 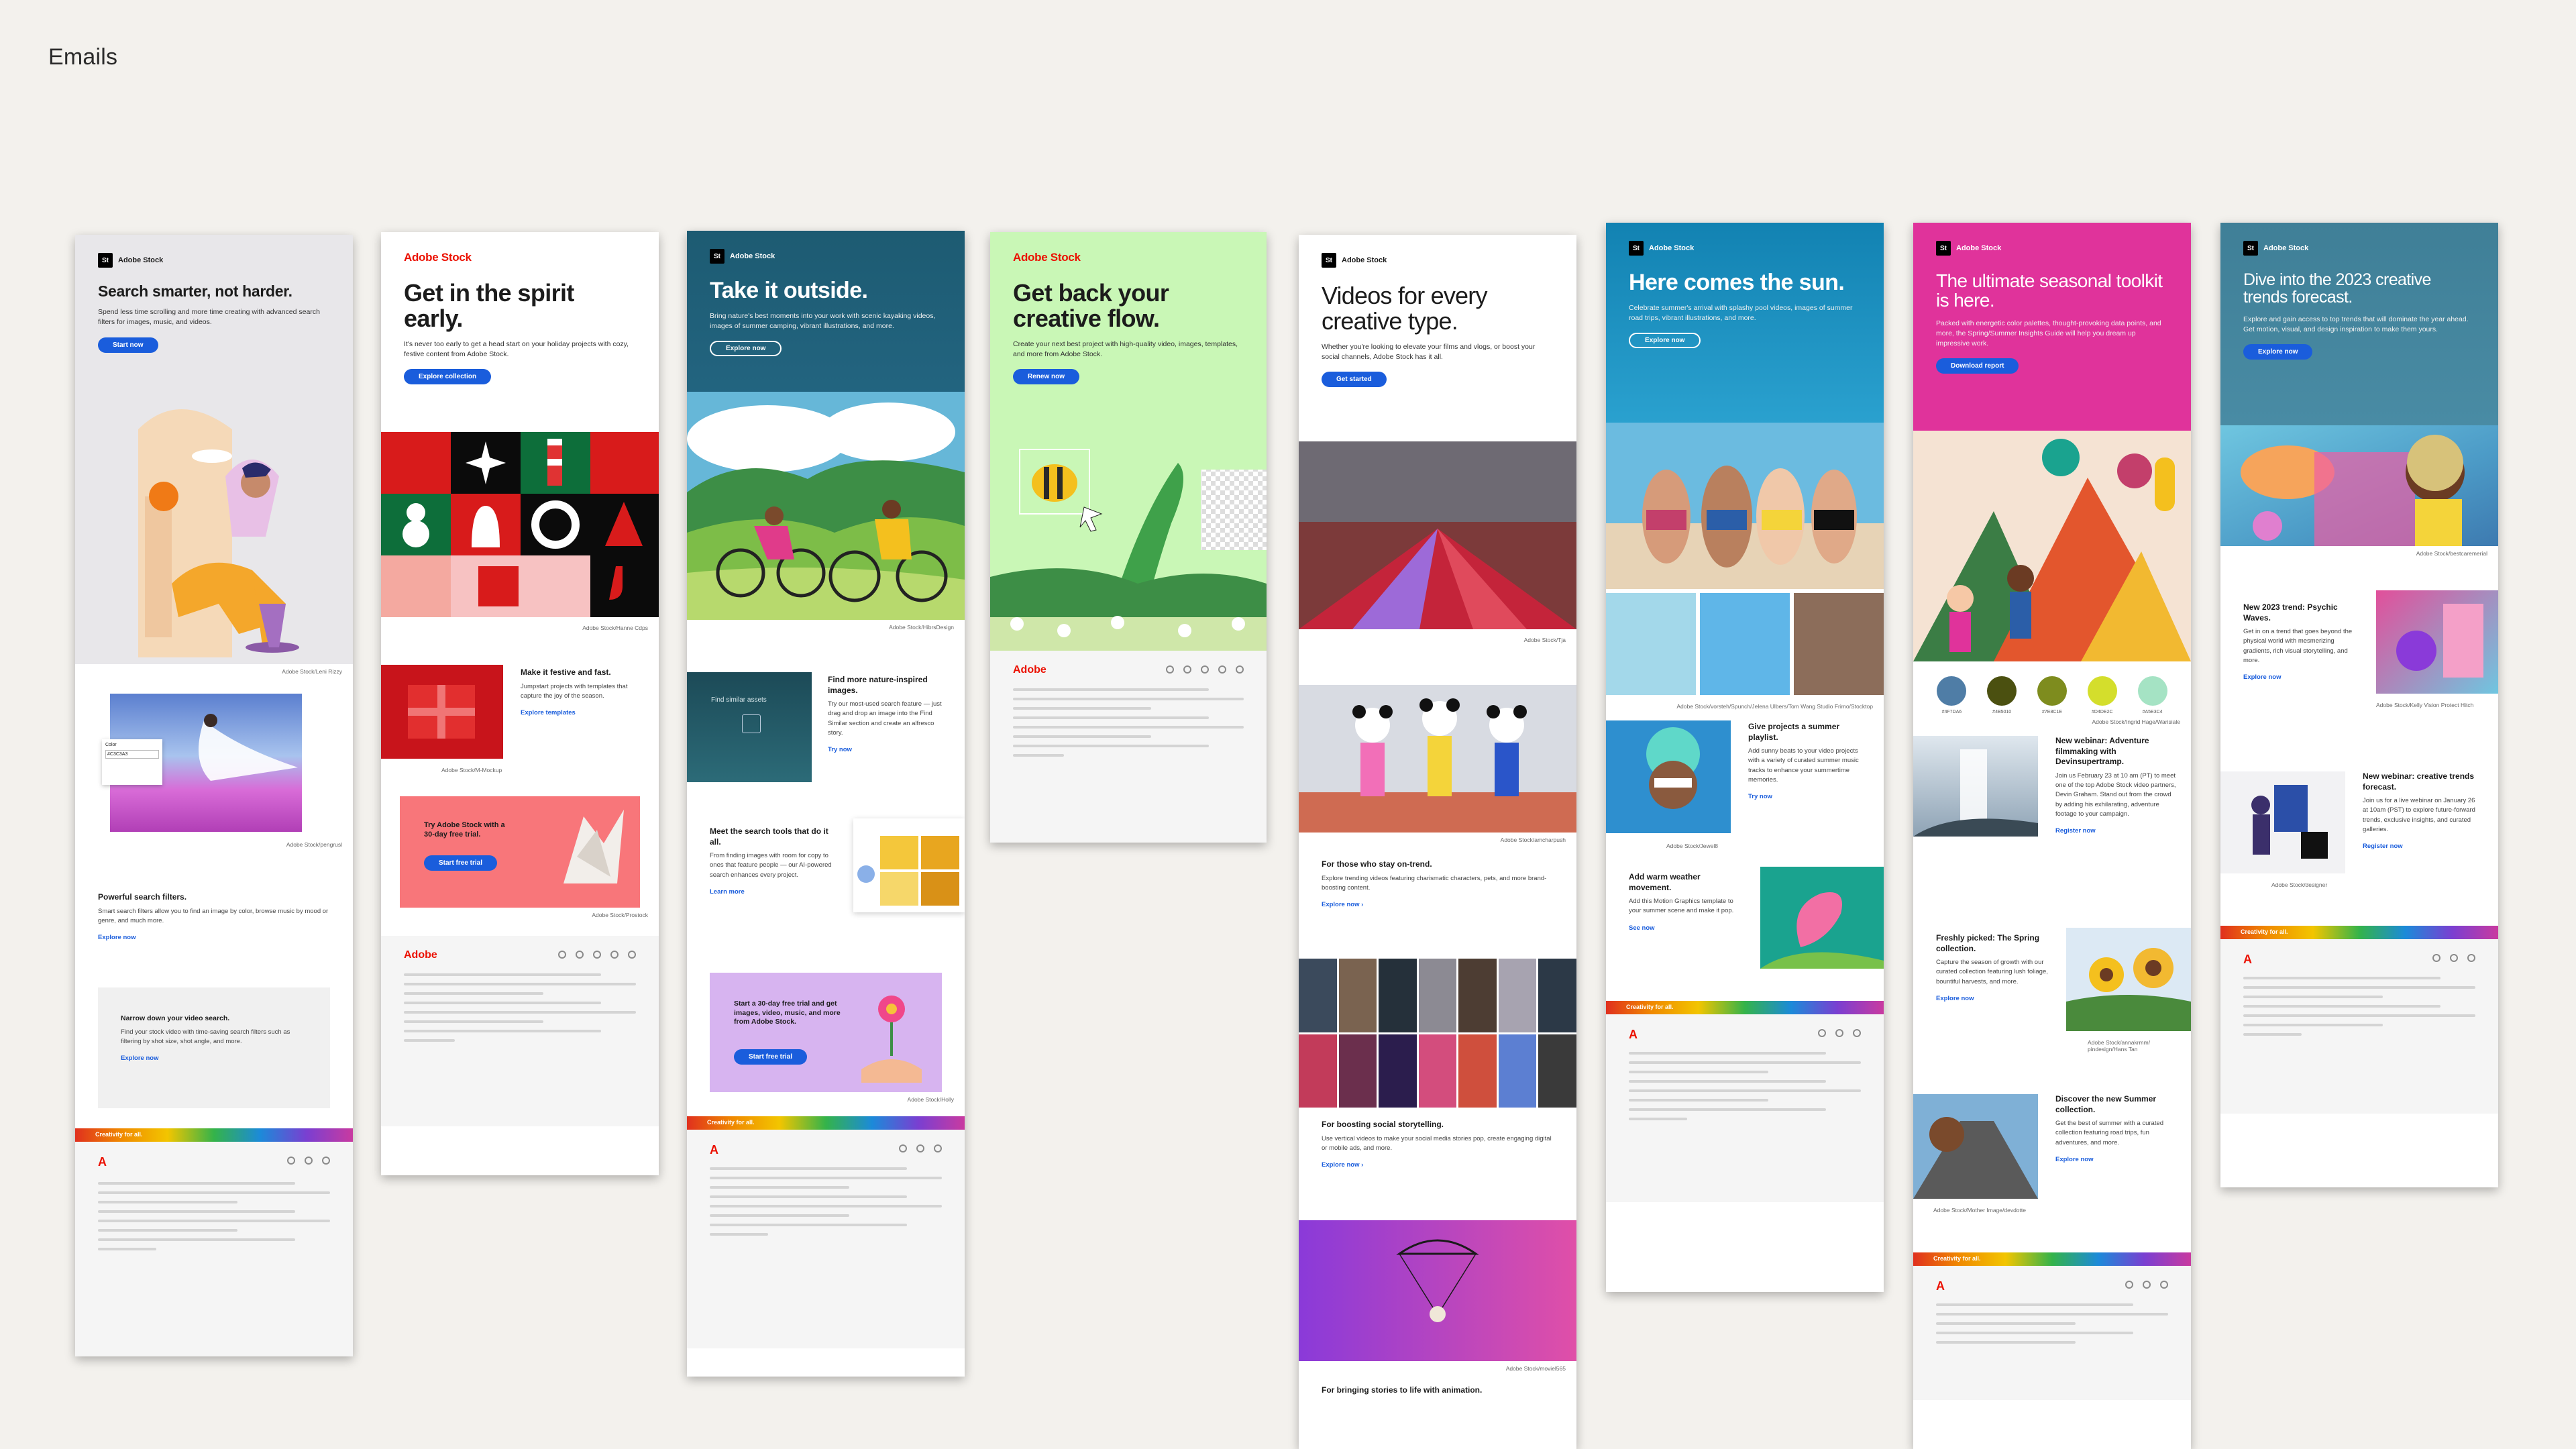 I want to click on section-title: Give projects a summer playlist., so click(x=1794, y=732).